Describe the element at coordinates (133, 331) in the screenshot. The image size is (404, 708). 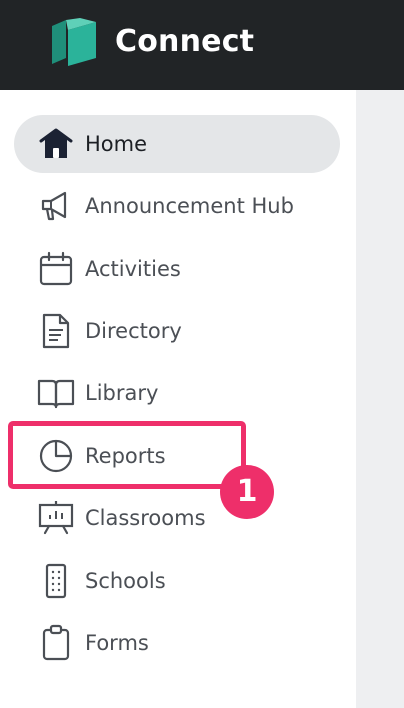
I see `sidebar-item-label: Directory` at that location.